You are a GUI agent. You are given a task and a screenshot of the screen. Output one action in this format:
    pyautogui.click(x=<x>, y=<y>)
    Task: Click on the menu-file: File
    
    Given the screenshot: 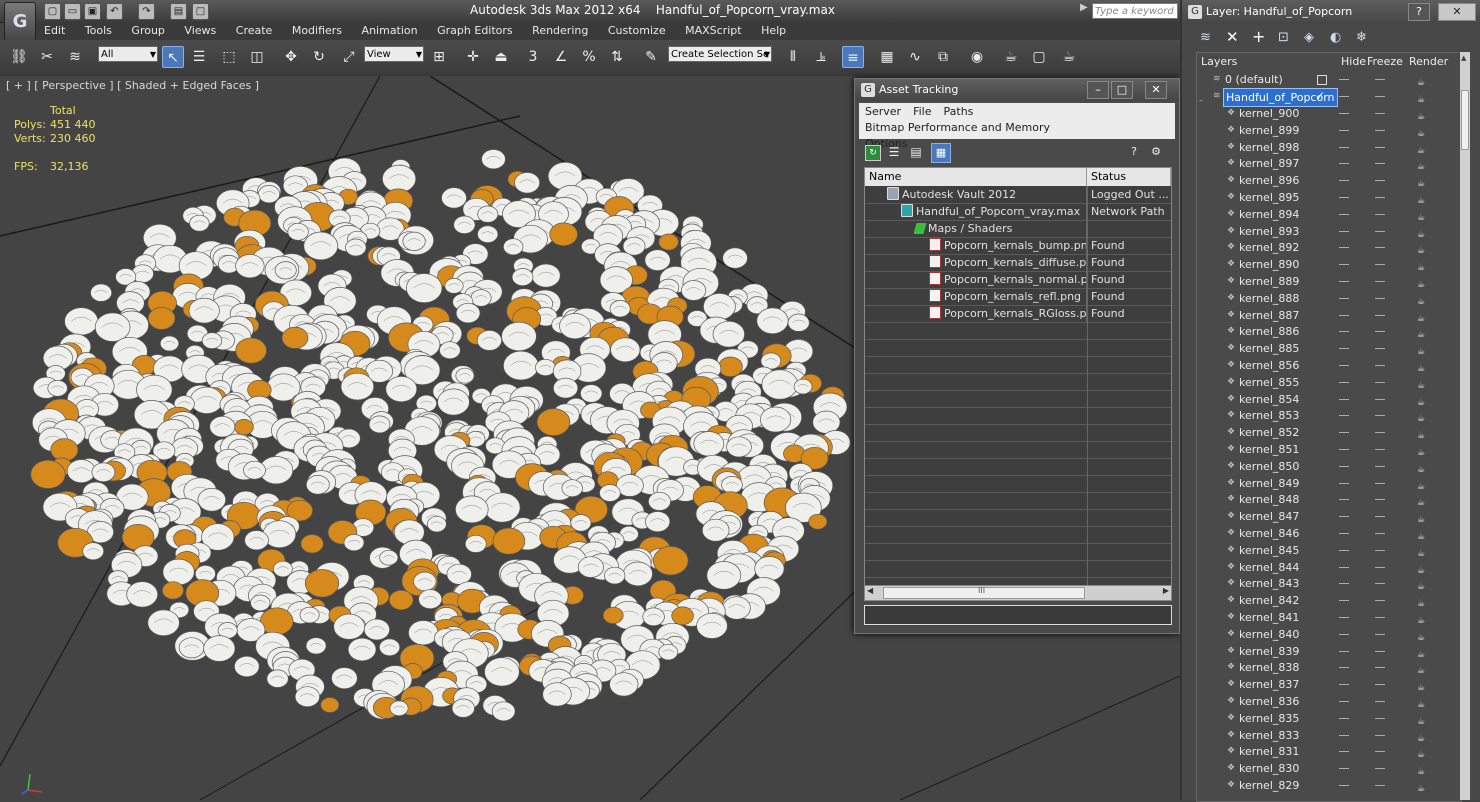 What is the action you would take?
    pyautogui.click(x=922, y=111)
    